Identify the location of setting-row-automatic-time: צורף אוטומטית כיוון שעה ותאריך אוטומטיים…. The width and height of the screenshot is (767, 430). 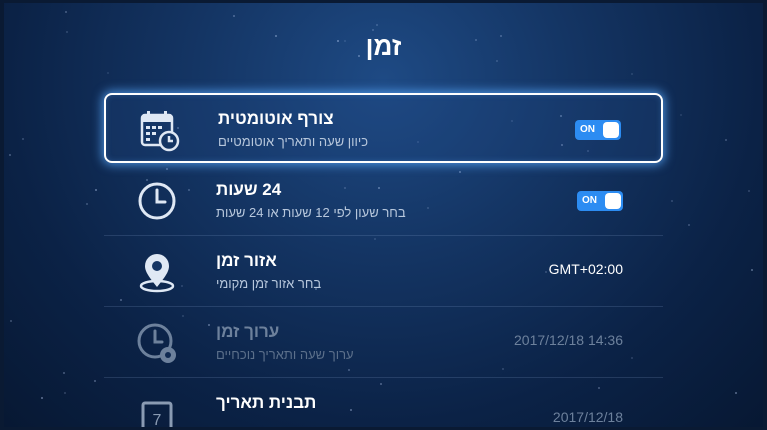
(383, 128).